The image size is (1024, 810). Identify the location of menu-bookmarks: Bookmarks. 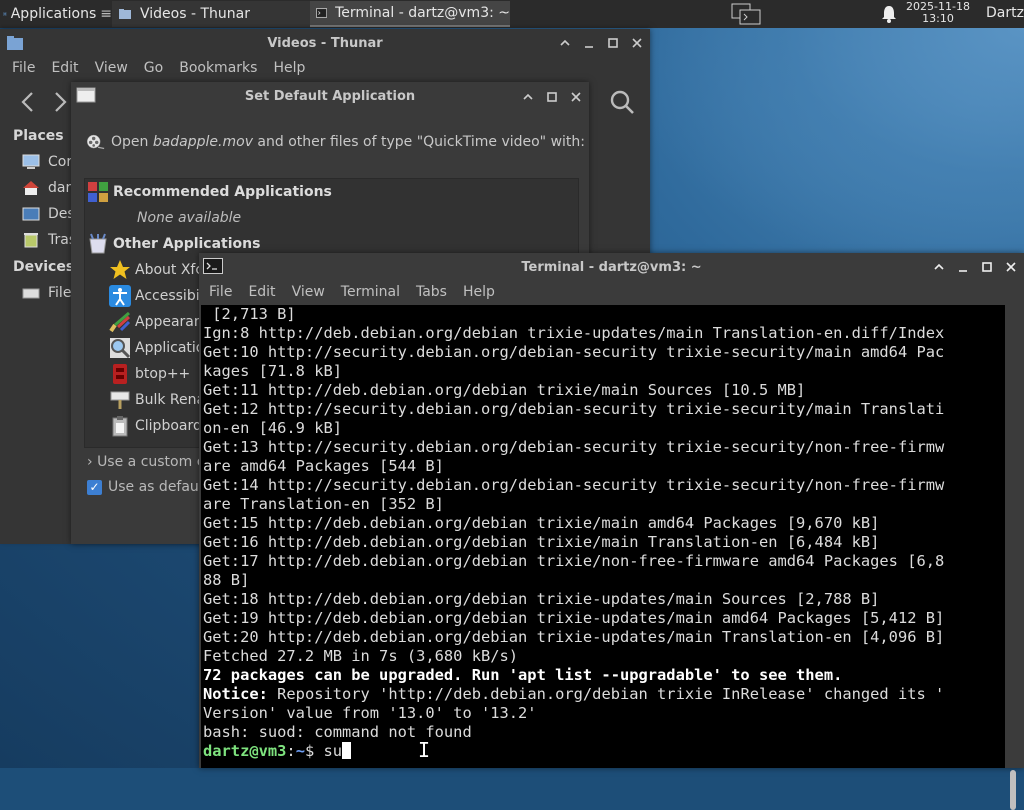
(218, 68).